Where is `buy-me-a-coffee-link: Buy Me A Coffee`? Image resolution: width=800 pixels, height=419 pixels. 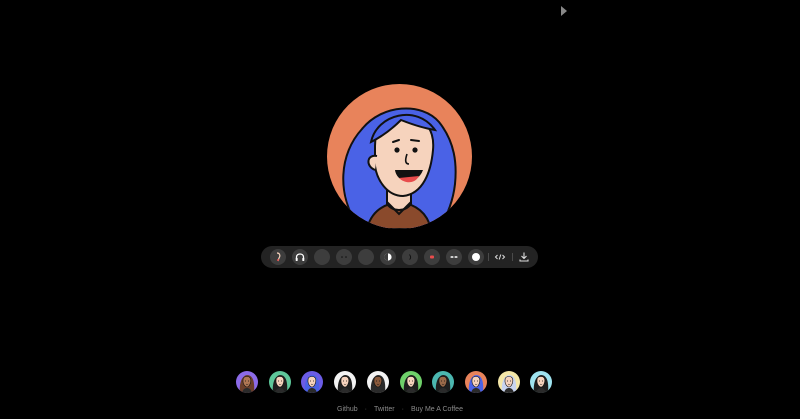
buy-me-a-coffee-link: Buy Me A Coffee is located at coordinates (437, 409).